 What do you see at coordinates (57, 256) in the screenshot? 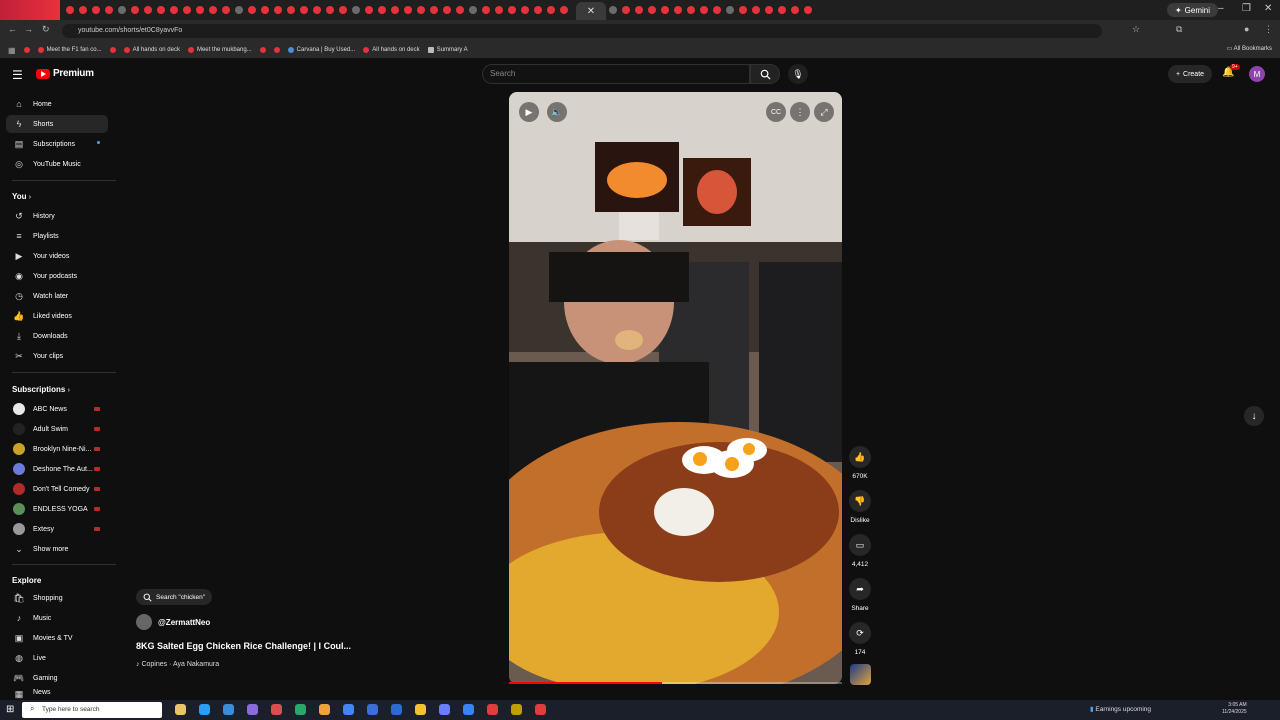
I see `sidebar-item-your-videos: ▶ Your videos` at bounding box center [57, 256].